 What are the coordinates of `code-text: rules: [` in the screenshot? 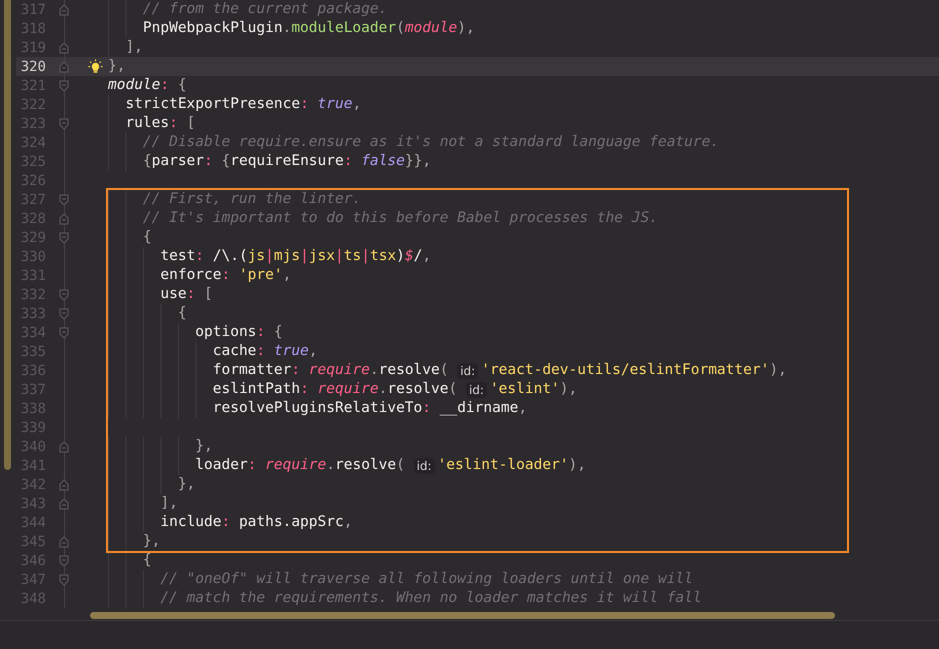 It's located at (160, 123).